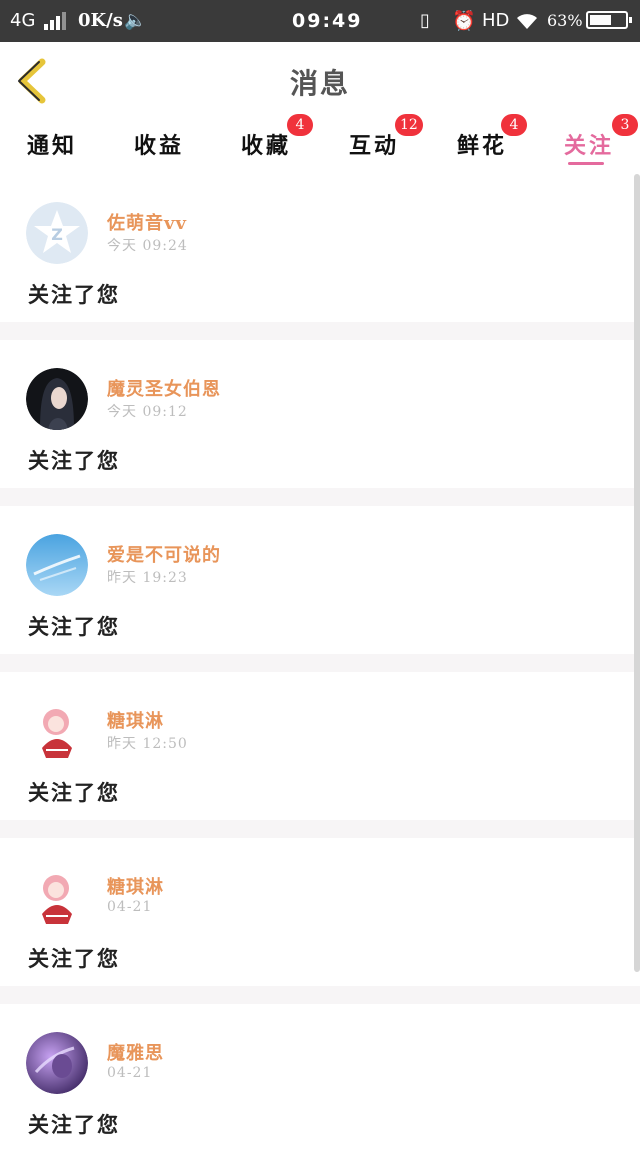 This screenshot has height=1152, width=640. I want to click on message-time: 昨天 12:50, so click(147, 744).